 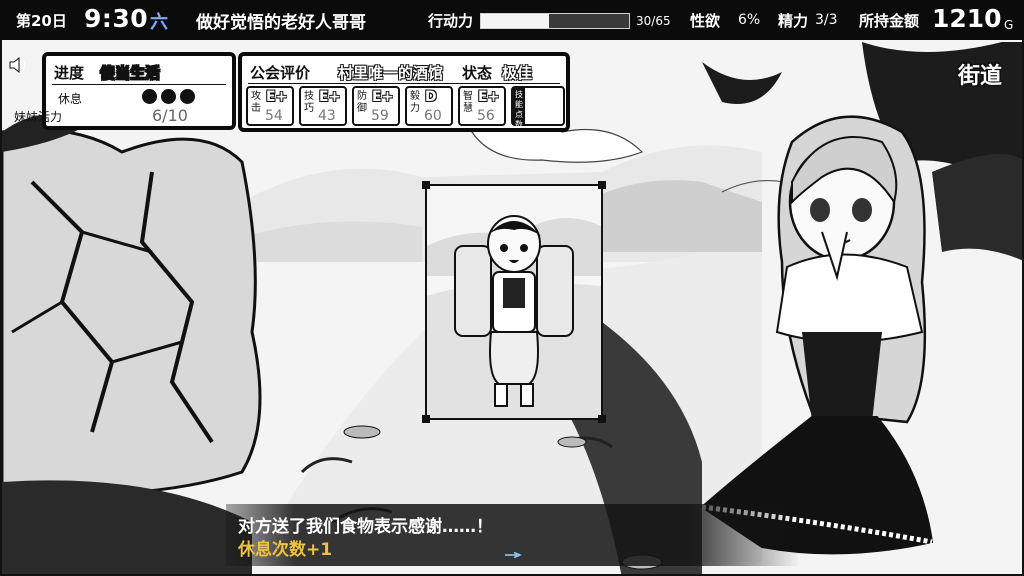 What do you see at coordinates (749, 20) in the screenshot?
I see `lust-value: 6%` at bounding box center [749, 20].